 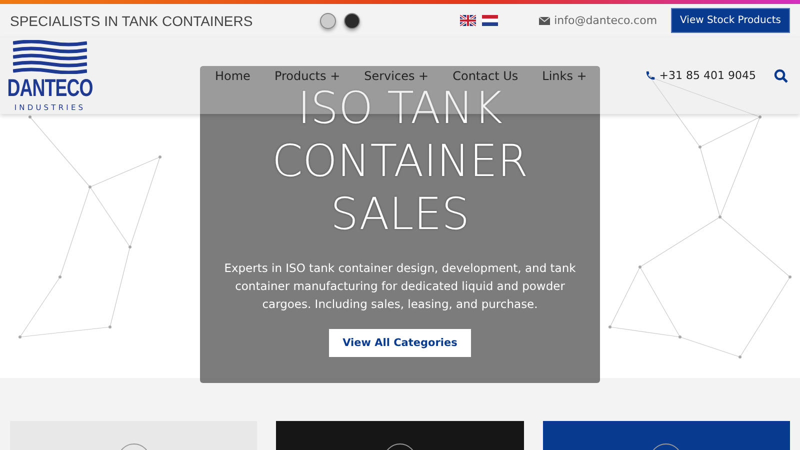 I want to click on email-link: info@danteco.com, so click(x=598, y=20).